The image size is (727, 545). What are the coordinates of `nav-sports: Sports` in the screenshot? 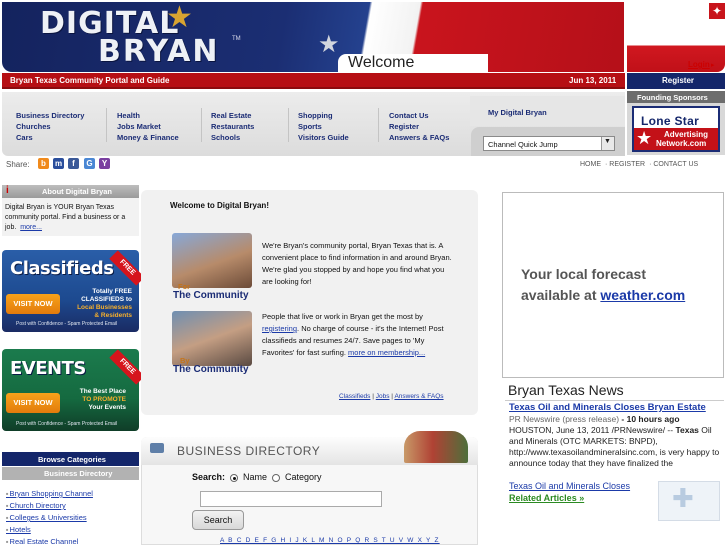 It's located at (323, 126).